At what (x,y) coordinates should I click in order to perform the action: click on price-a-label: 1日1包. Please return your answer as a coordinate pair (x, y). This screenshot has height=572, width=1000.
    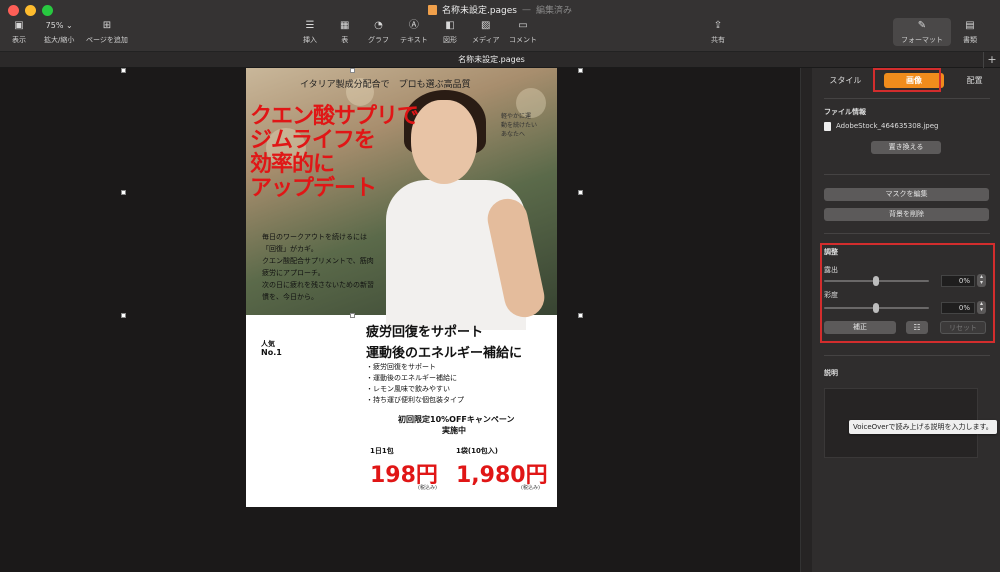
    Looking at the image, I should click on (382, 451).